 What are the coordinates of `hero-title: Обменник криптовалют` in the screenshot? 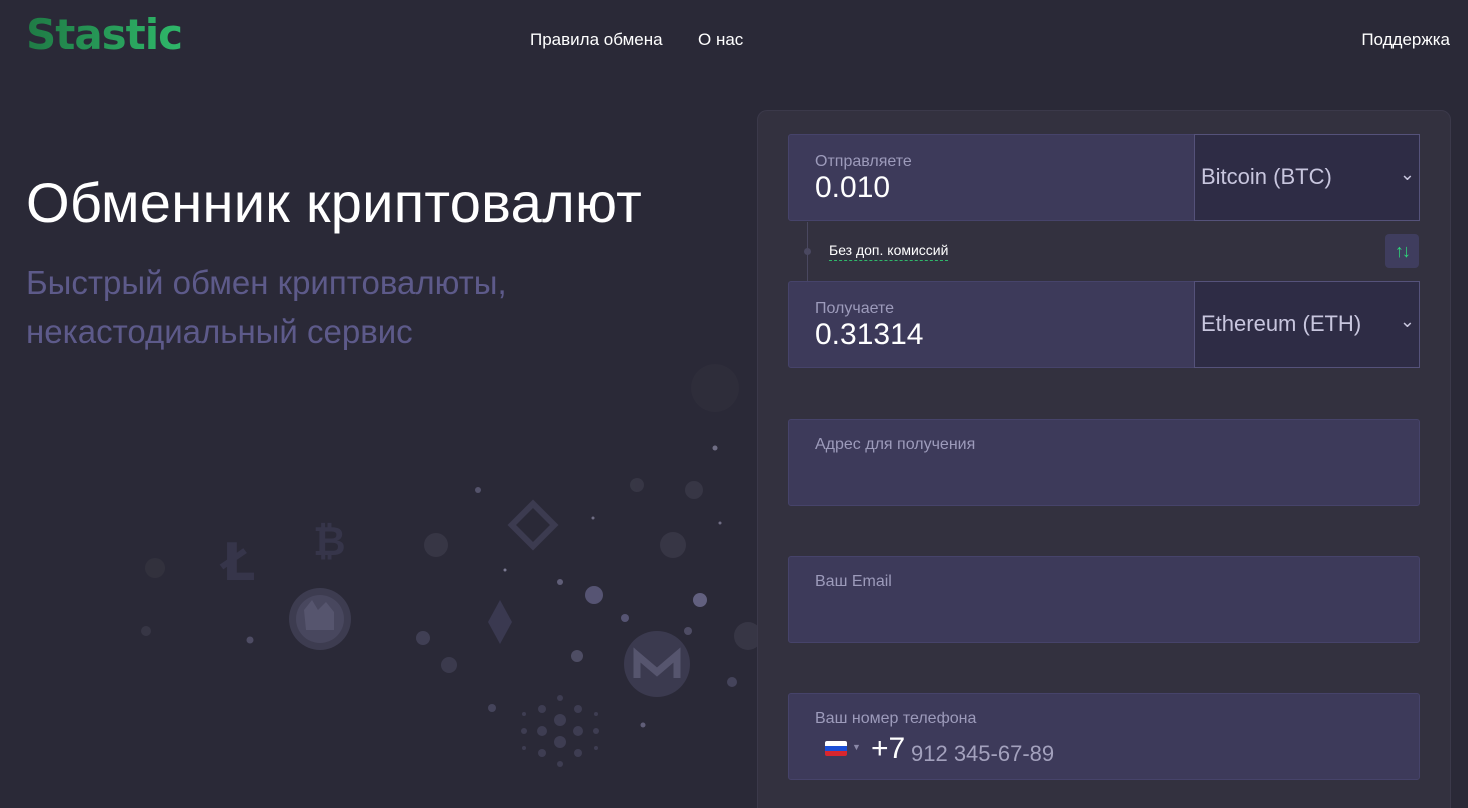 It's located at (334, 202).